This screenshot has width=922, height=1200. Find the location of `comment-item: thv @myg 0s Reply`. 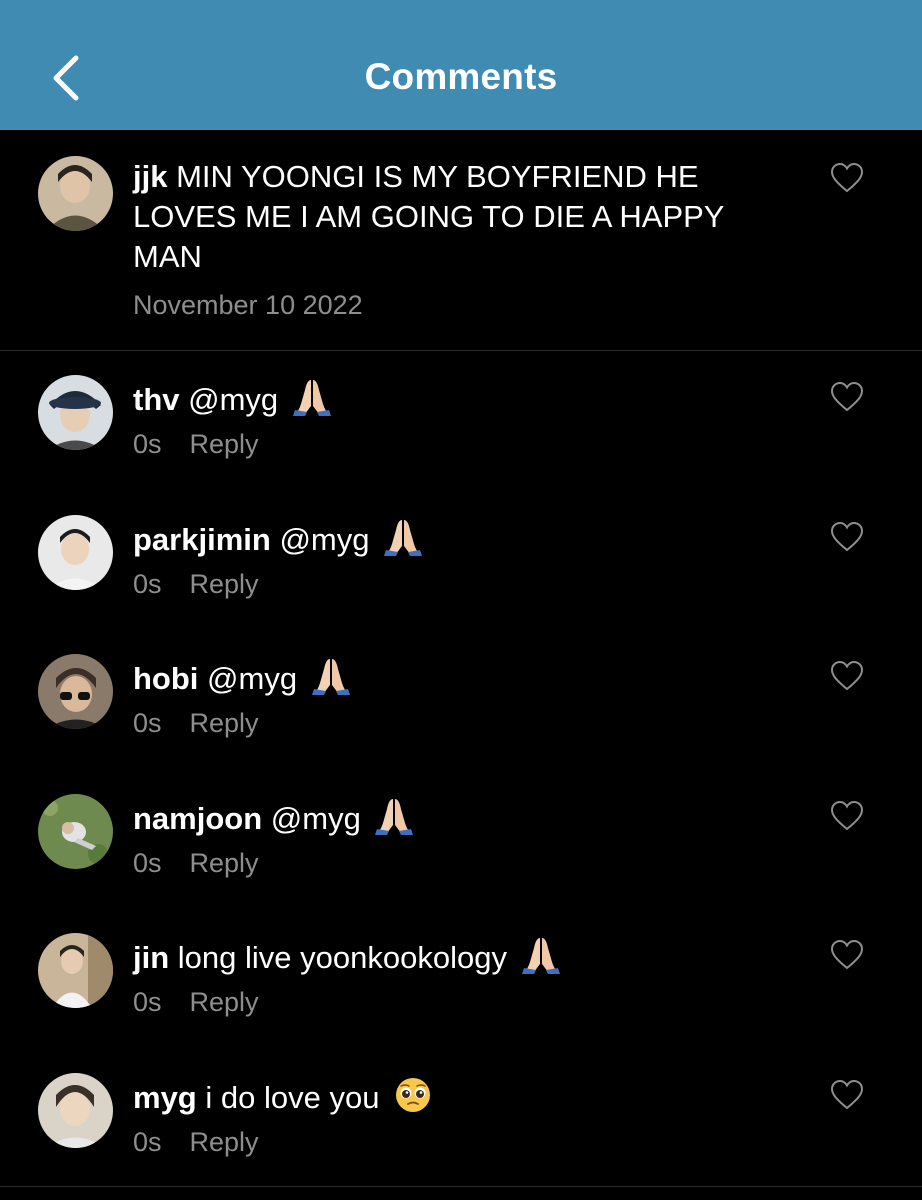

comment-item: thv @myg 0s Reply is located at coordinates (461, 420).